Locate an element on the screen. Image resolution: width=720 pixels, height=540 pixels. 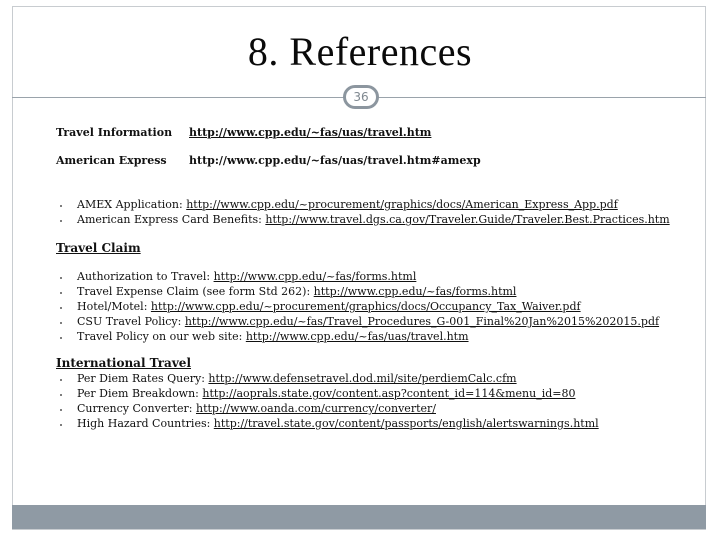
travel-claim-item-text: Hotel/Motel: is located at coordinates (114, 306).